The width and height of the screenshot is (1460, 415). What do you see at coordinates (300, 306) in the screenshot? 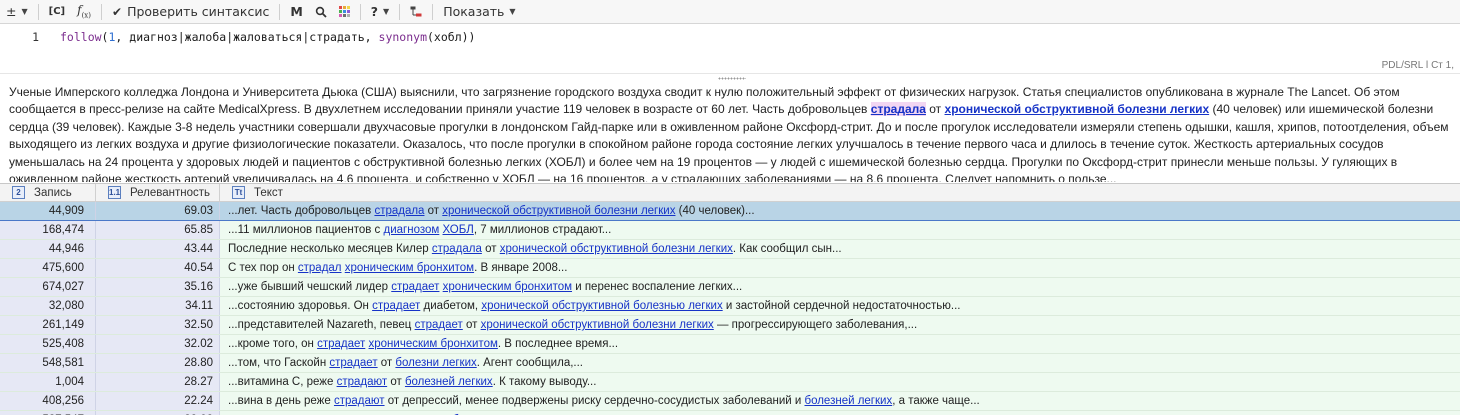
I see `snippet-text: ...состоянию здоровья. Он` at bounding box center [300, 306].